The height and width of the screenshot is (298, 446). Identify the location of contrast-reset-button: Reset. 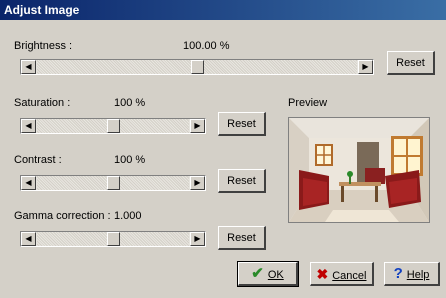
(242, 181).